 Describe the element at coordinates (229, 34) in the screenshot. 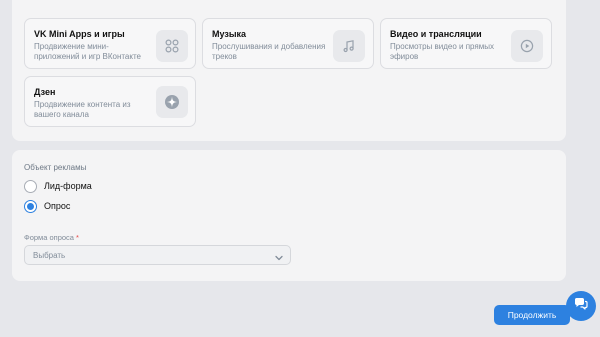

I see `card-title: Музыка` at that location.